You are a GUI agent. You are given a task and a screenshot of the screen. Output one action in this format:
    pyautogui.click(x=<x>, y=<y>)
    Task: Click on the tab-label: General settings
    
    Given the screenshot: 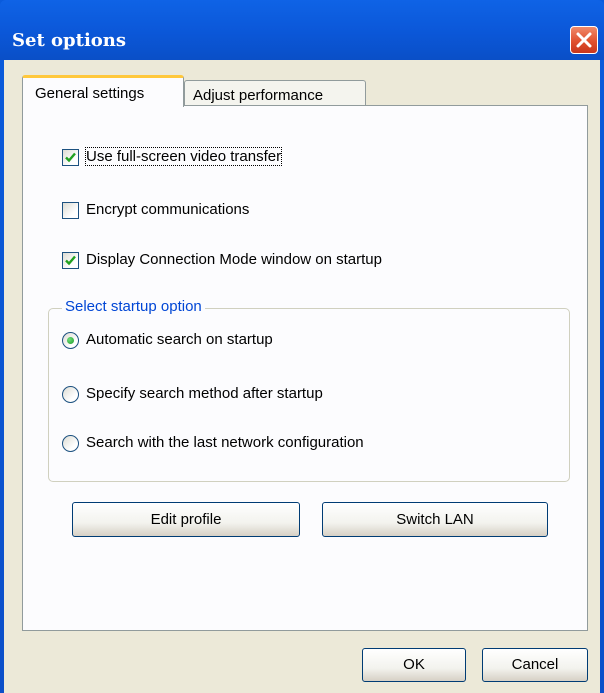 What is the action you would take?
    pyautogui.click(x=90, y=93)
    